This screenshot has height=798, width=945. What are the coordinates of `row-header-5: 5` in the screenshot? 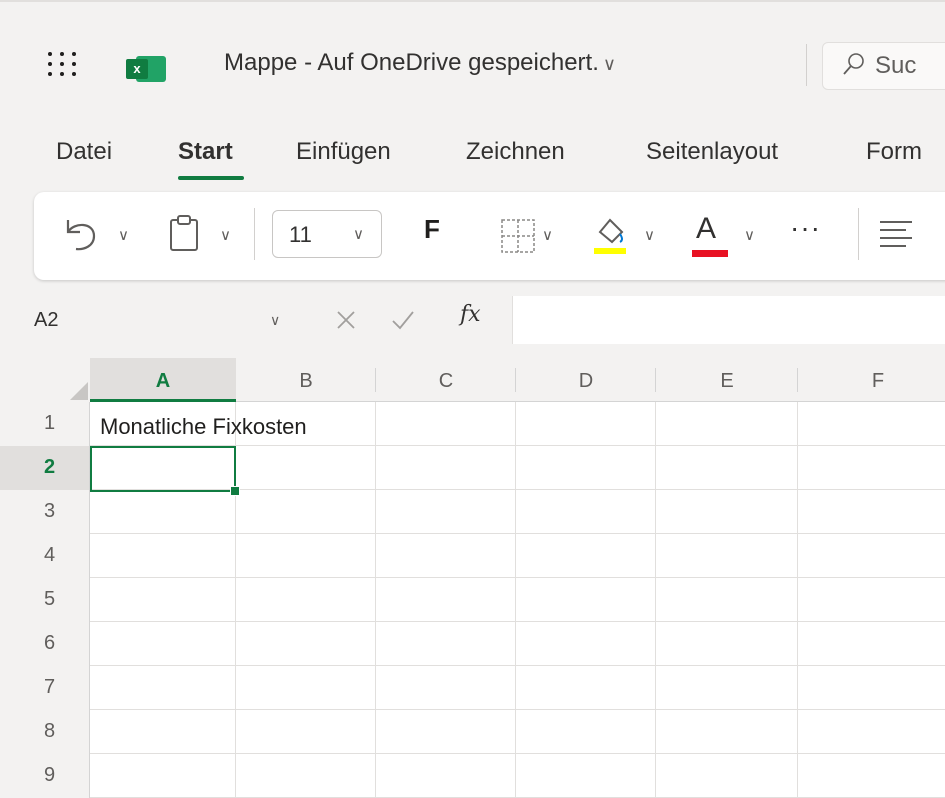 It's located at (45, 600).